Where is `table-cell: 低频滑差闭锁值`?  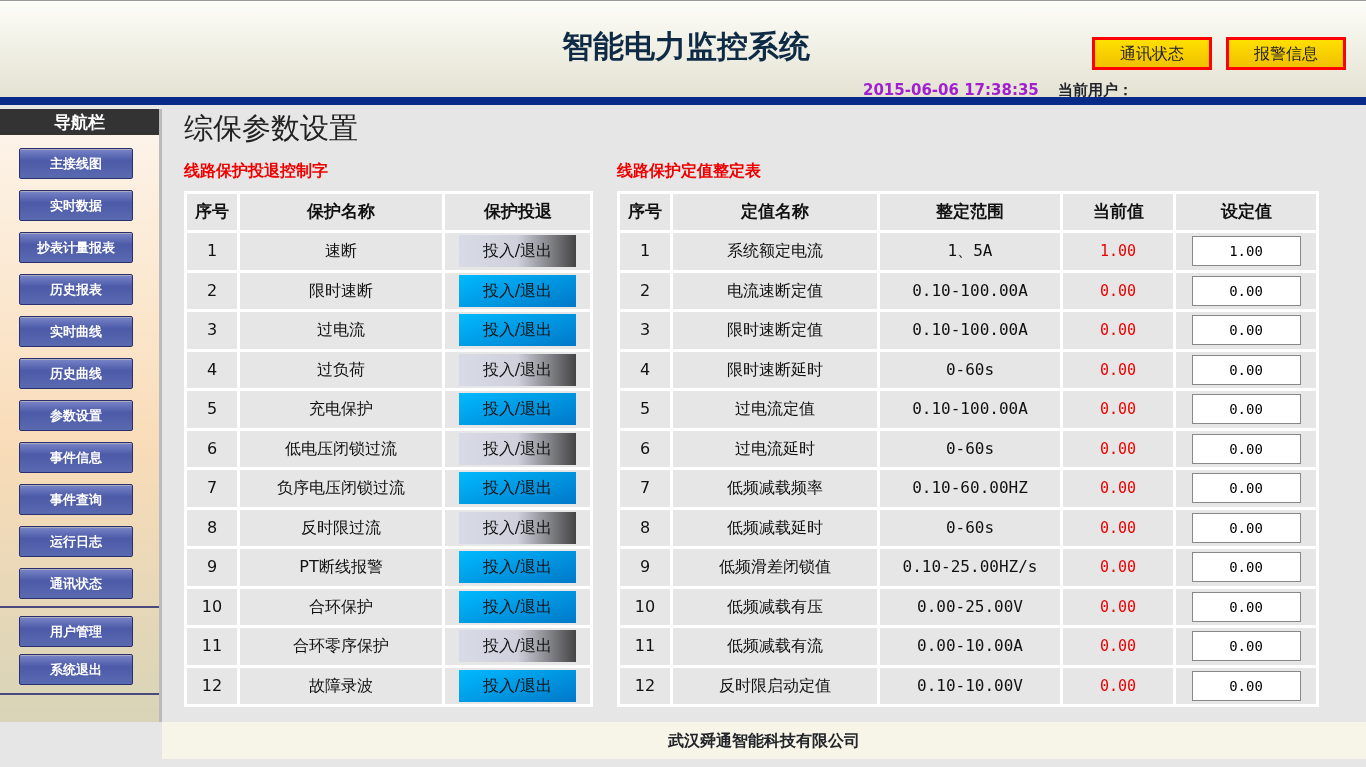 table-cell: 低频滑差闭锁值 is located at coordinates (775, 567).